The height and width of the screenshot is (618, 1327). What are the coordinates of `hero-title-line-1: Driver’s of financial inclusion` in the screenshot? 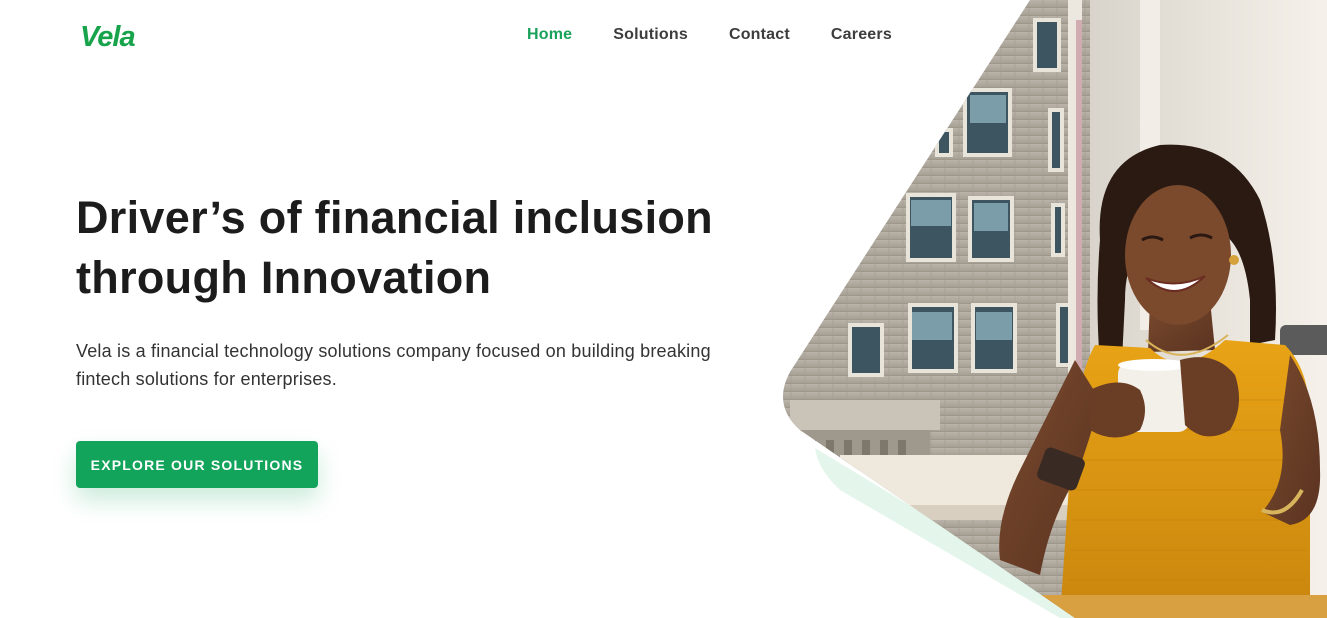 It's located at (394, 217).